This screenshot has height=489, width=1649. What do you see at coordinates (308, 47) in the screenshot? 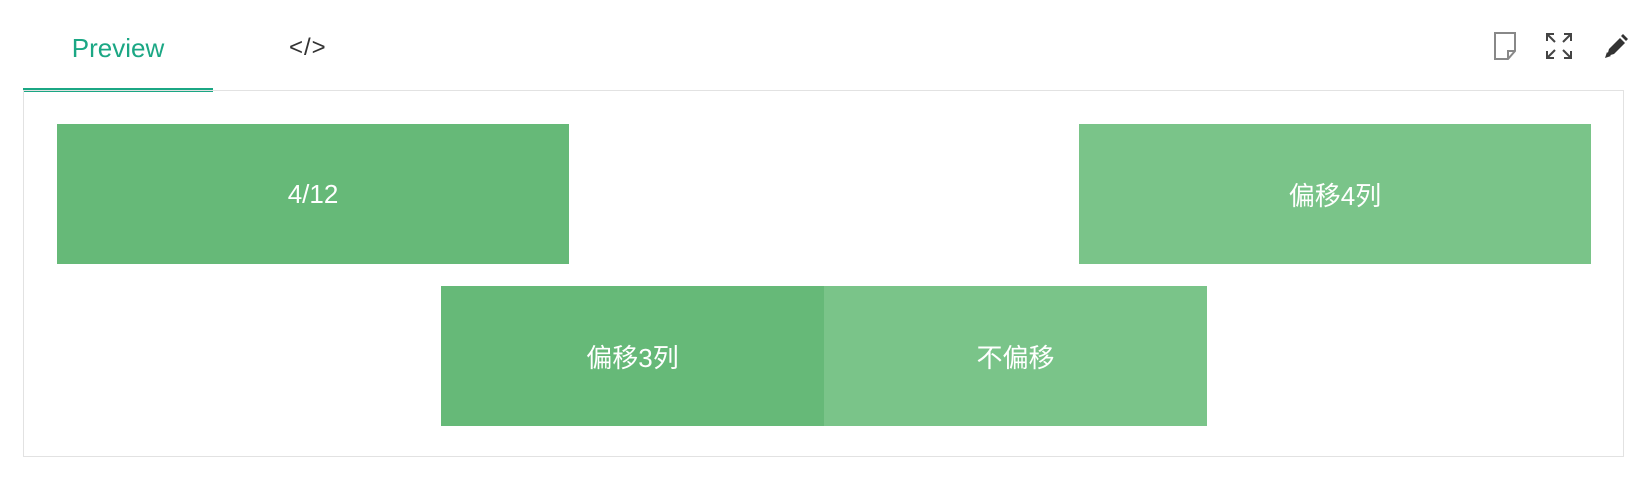
I see `code-icon: </>` at bounding box center [308, 47].